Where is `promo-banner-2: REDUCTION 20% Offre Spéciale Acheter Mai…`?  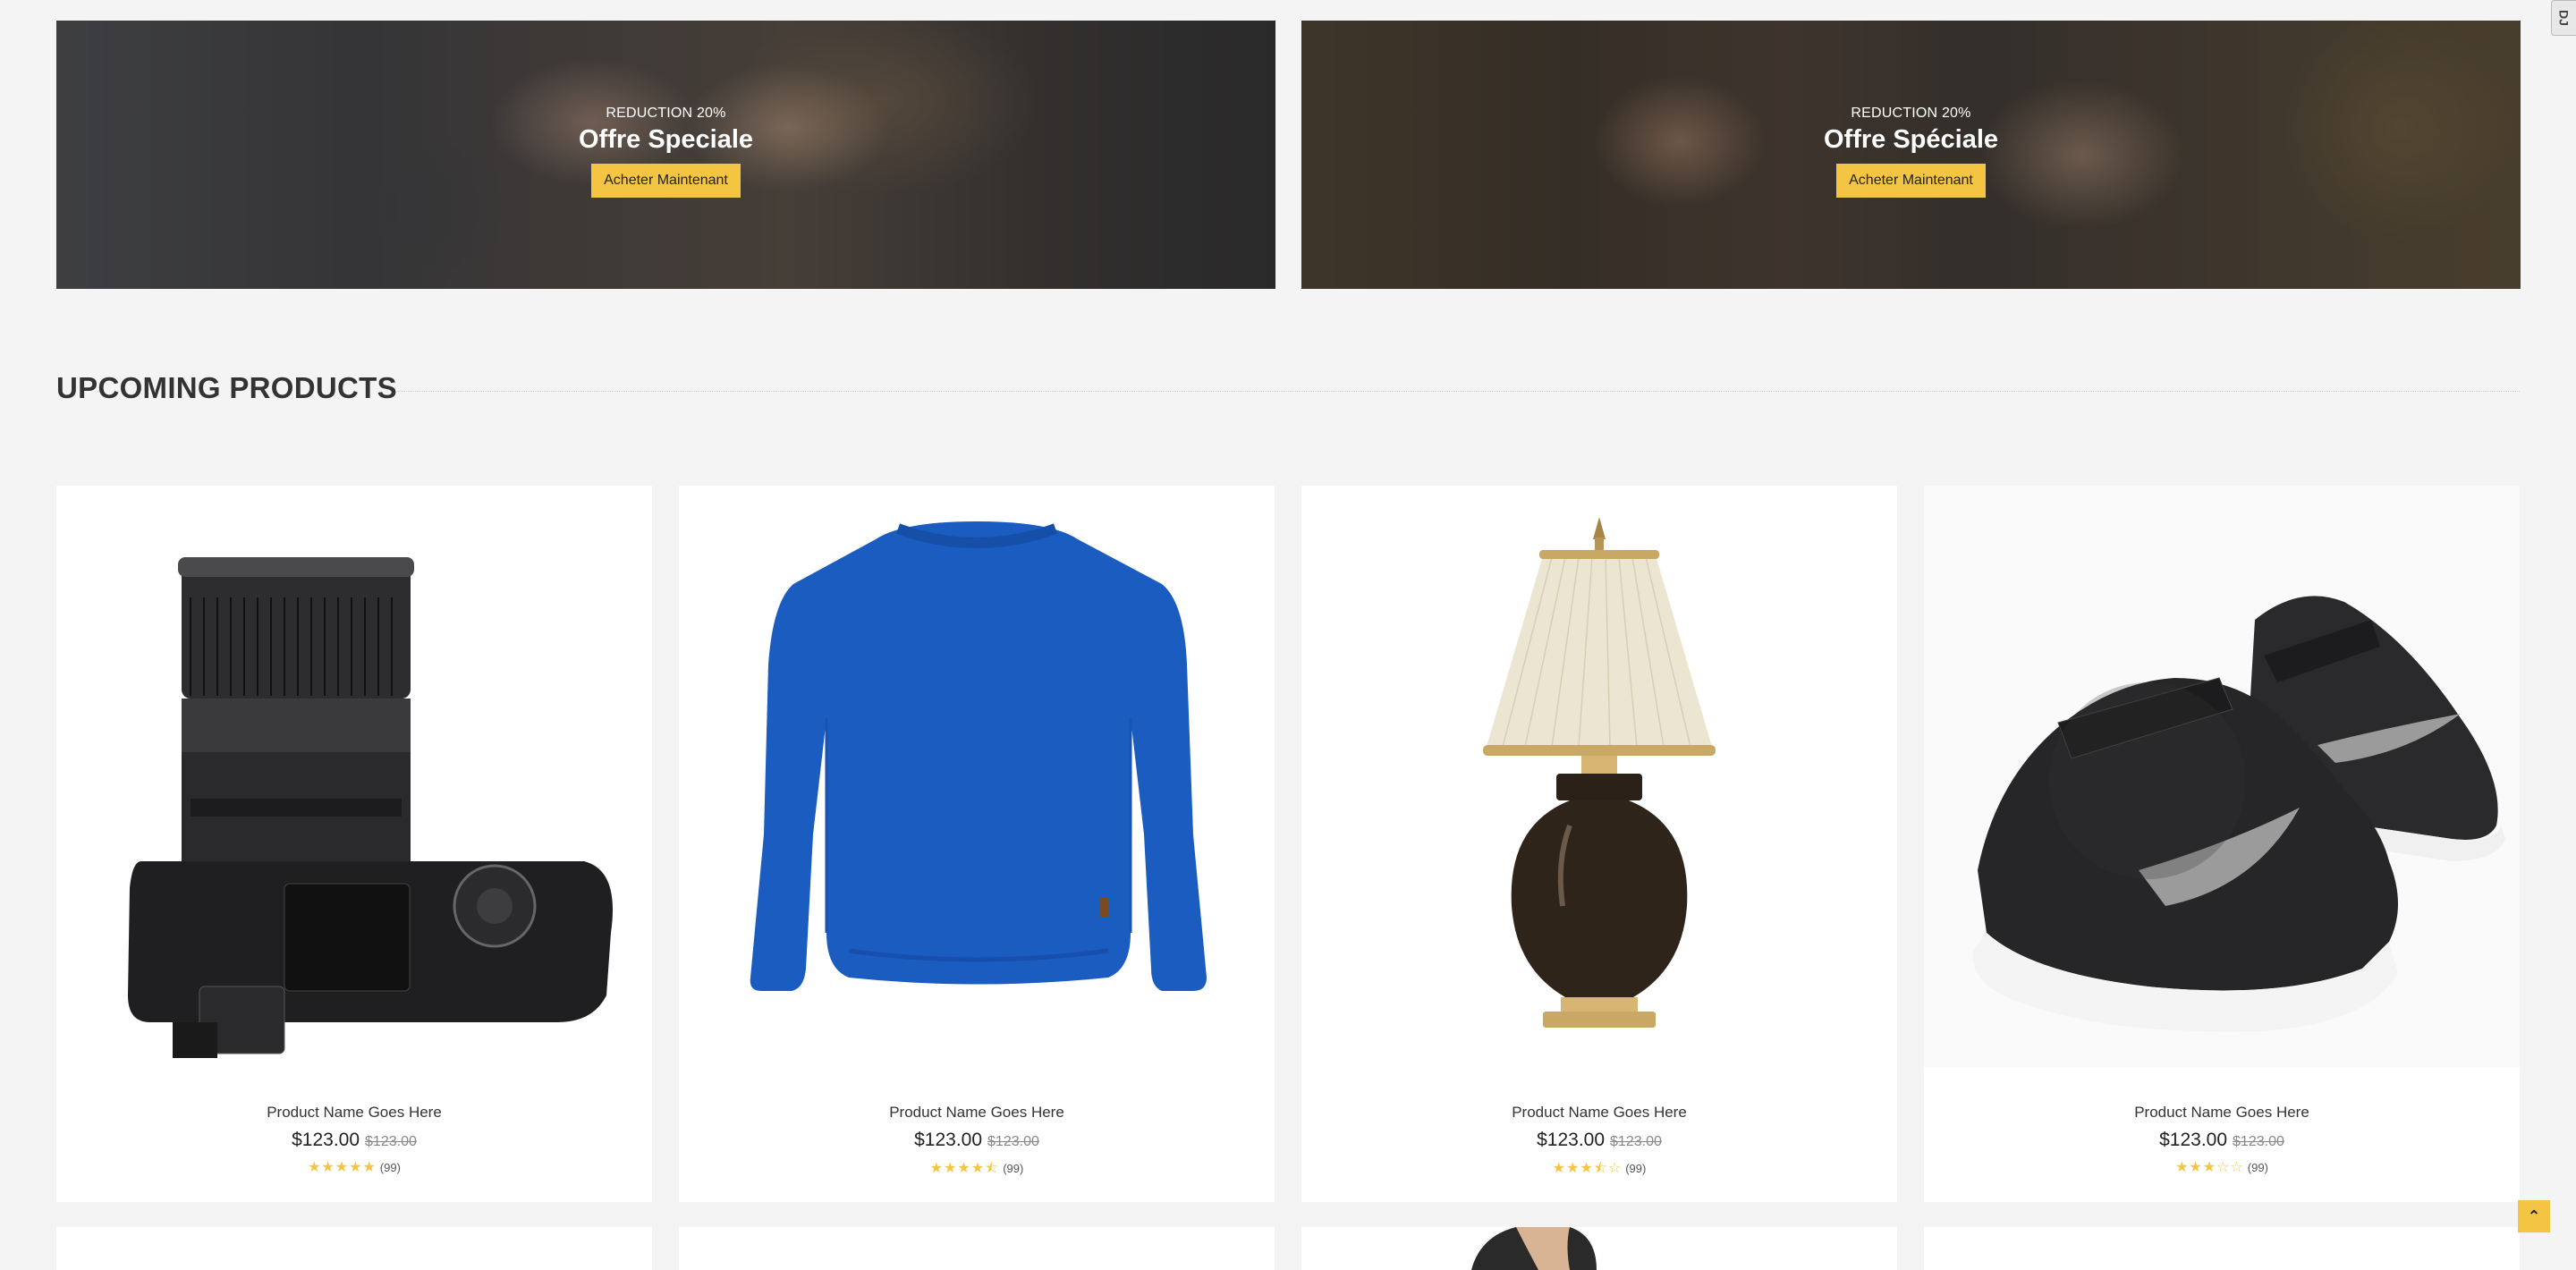 promo-banner-2: REDUCTION 20% Offre Spéciale Acheter Mai… is located at coordinates (1911, 155).